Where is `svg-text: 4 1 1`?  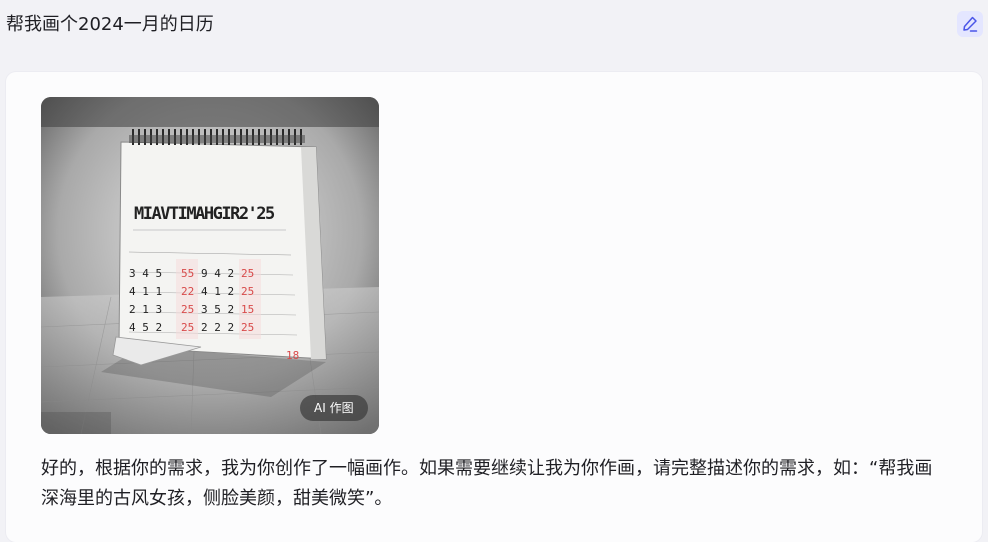 svg-text: 4 1 1 is located at coordinates (145, 291).